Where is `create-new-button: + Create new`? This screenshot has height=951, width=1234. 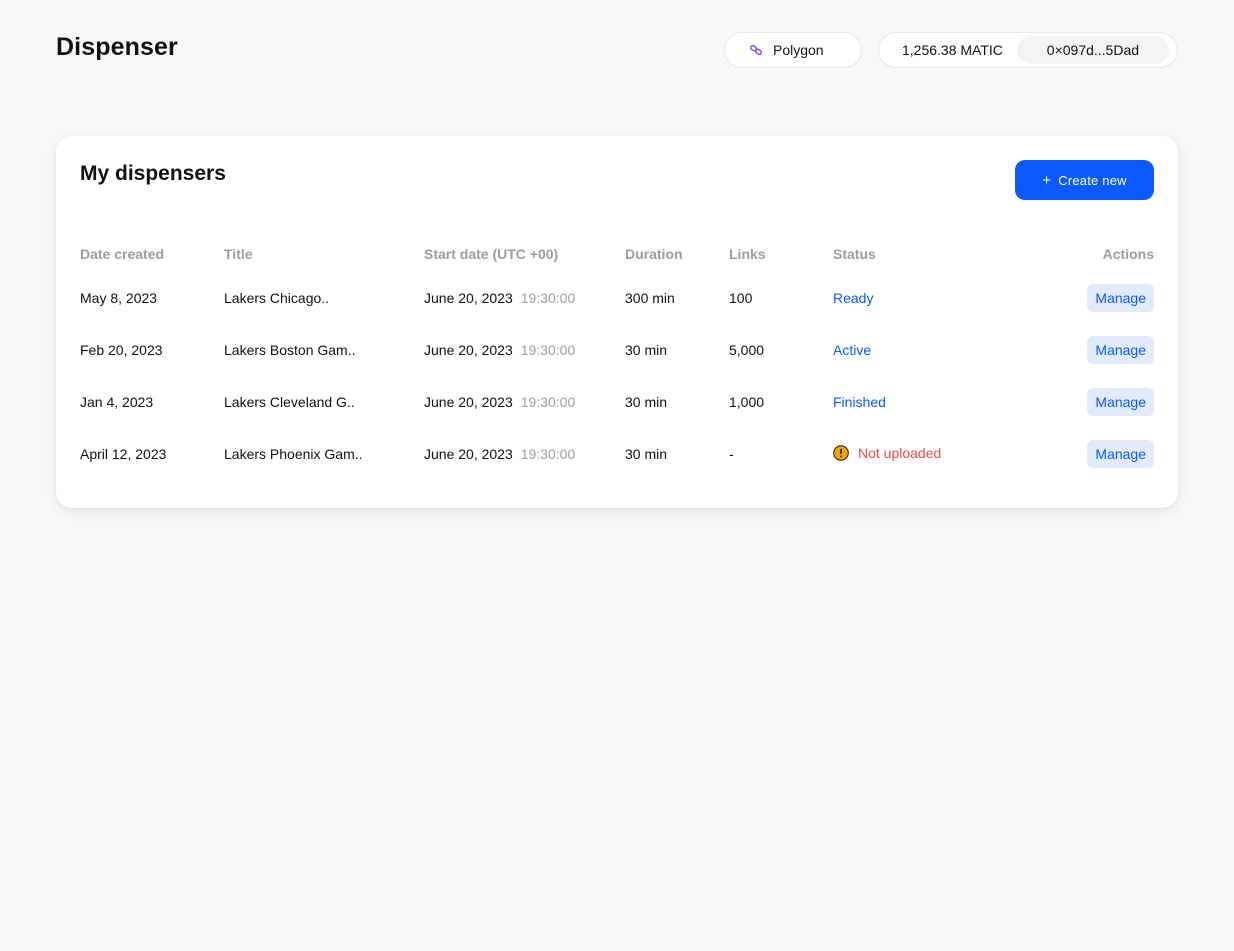
create-new-button: + Create new is located at coordinates (1084, 180).